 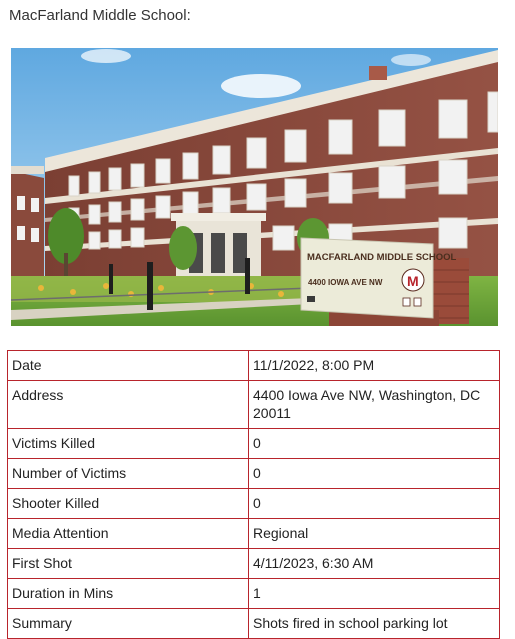 What do you see at coordinates (374, 563) in the screenshot?
I see `detail-value: 4/11/2023, 6:30 AM` at bounding box center [374, 563].